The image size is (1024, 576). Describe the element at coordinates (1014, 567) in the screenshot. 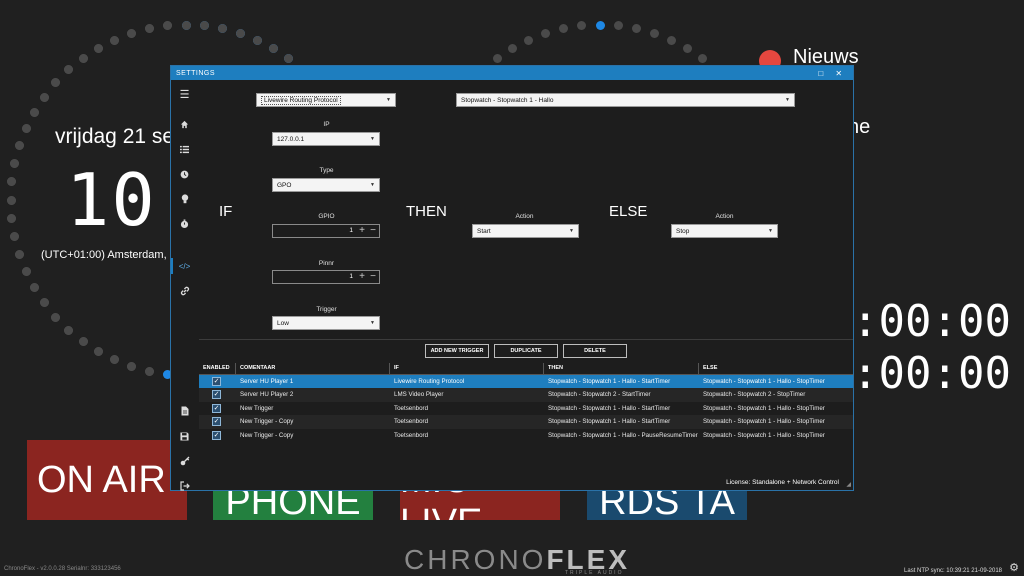

I see `gear-icon: ⚙` at that location.